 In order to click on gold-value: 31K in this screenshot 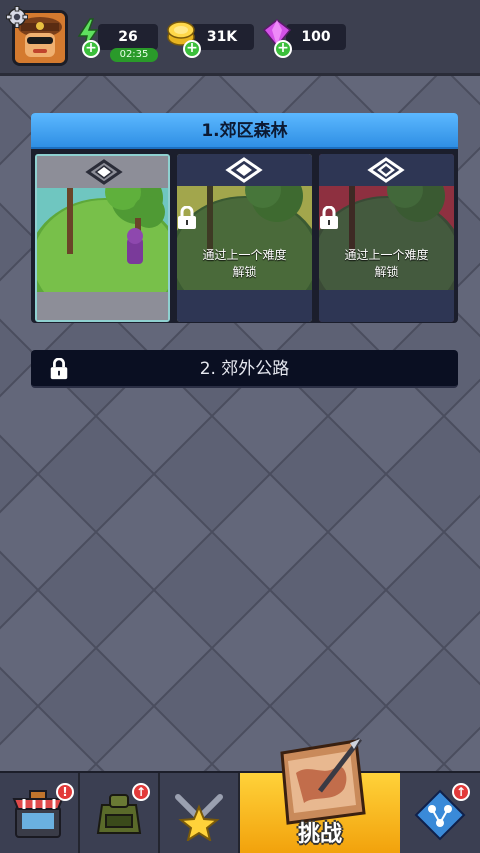, I will do `click(222, 37)`.